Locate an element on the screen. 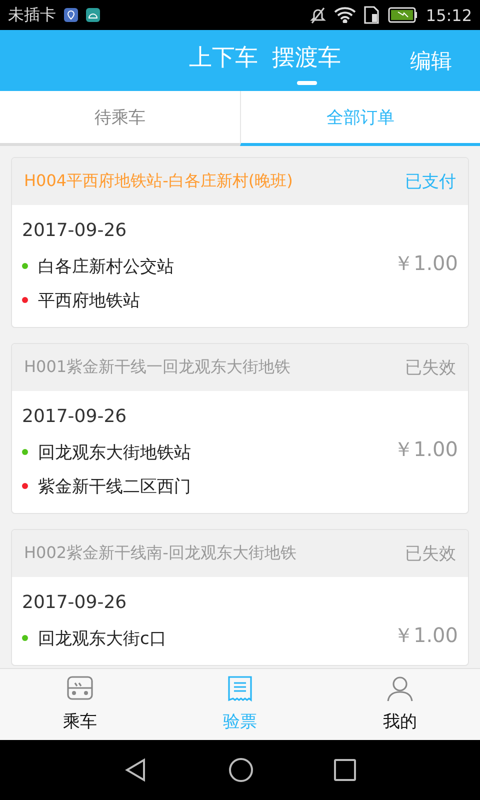 The image size is (480, 800). order-tab: 全部订单 is located at coordinates (360, 118).